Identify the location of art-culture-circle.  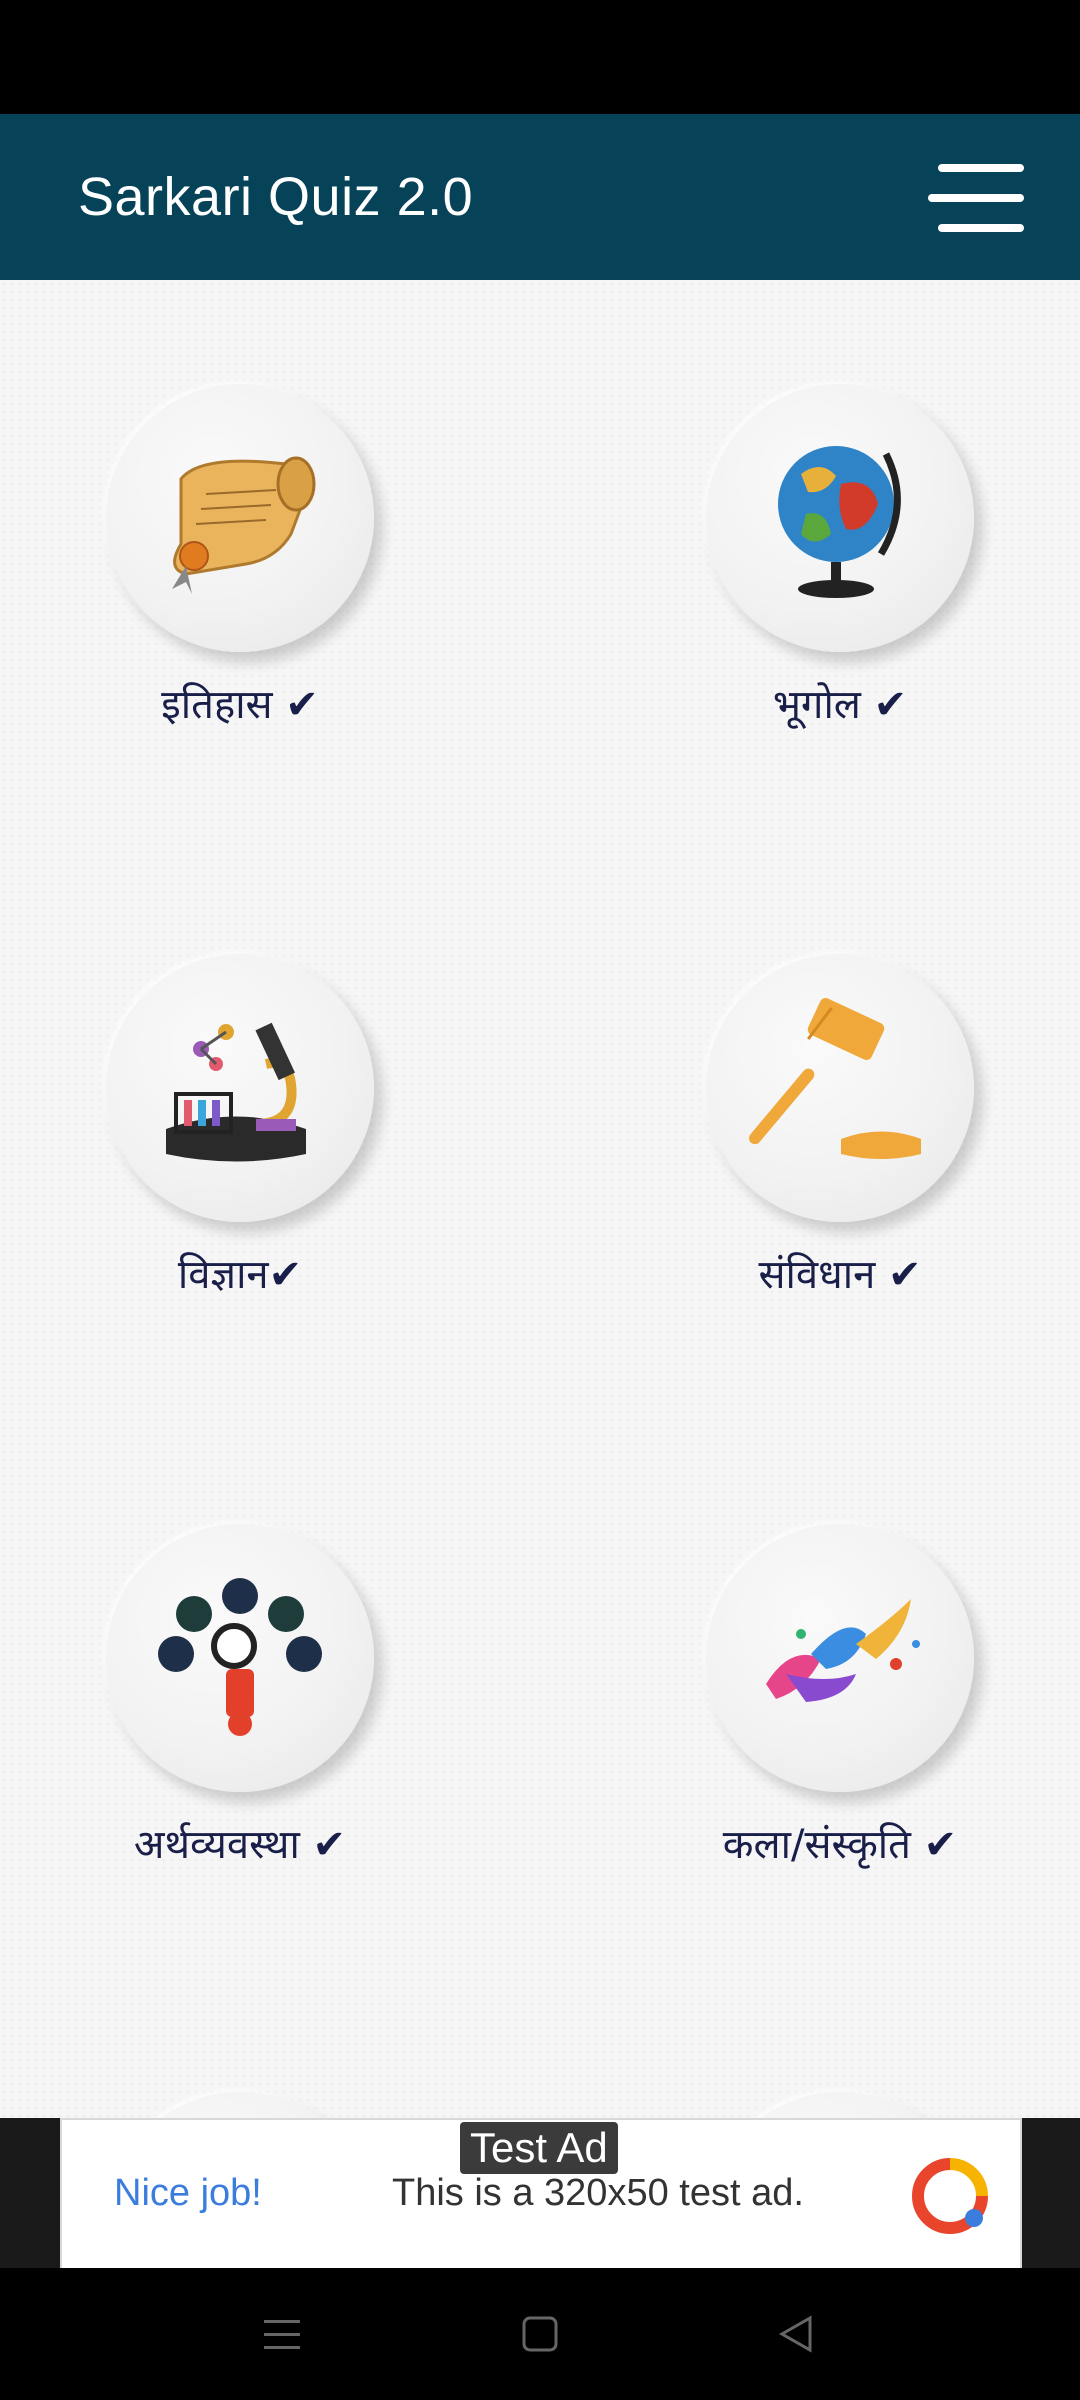
(840, 1658).